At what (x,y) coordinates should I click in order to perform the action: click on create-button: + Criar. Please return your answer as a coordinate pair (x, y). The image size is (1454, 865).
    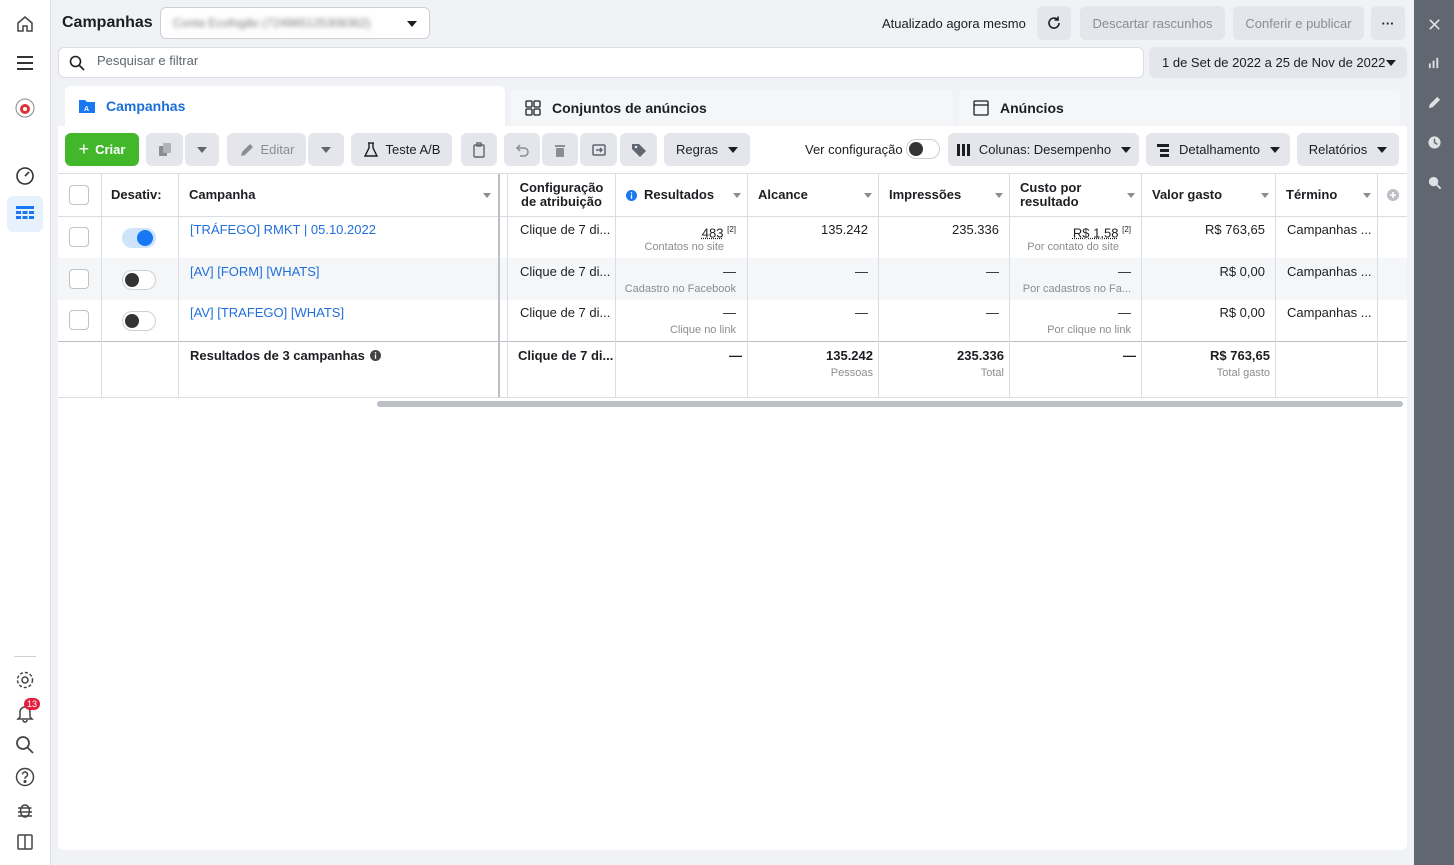
    Looking at the image, I should click on (102, 149).